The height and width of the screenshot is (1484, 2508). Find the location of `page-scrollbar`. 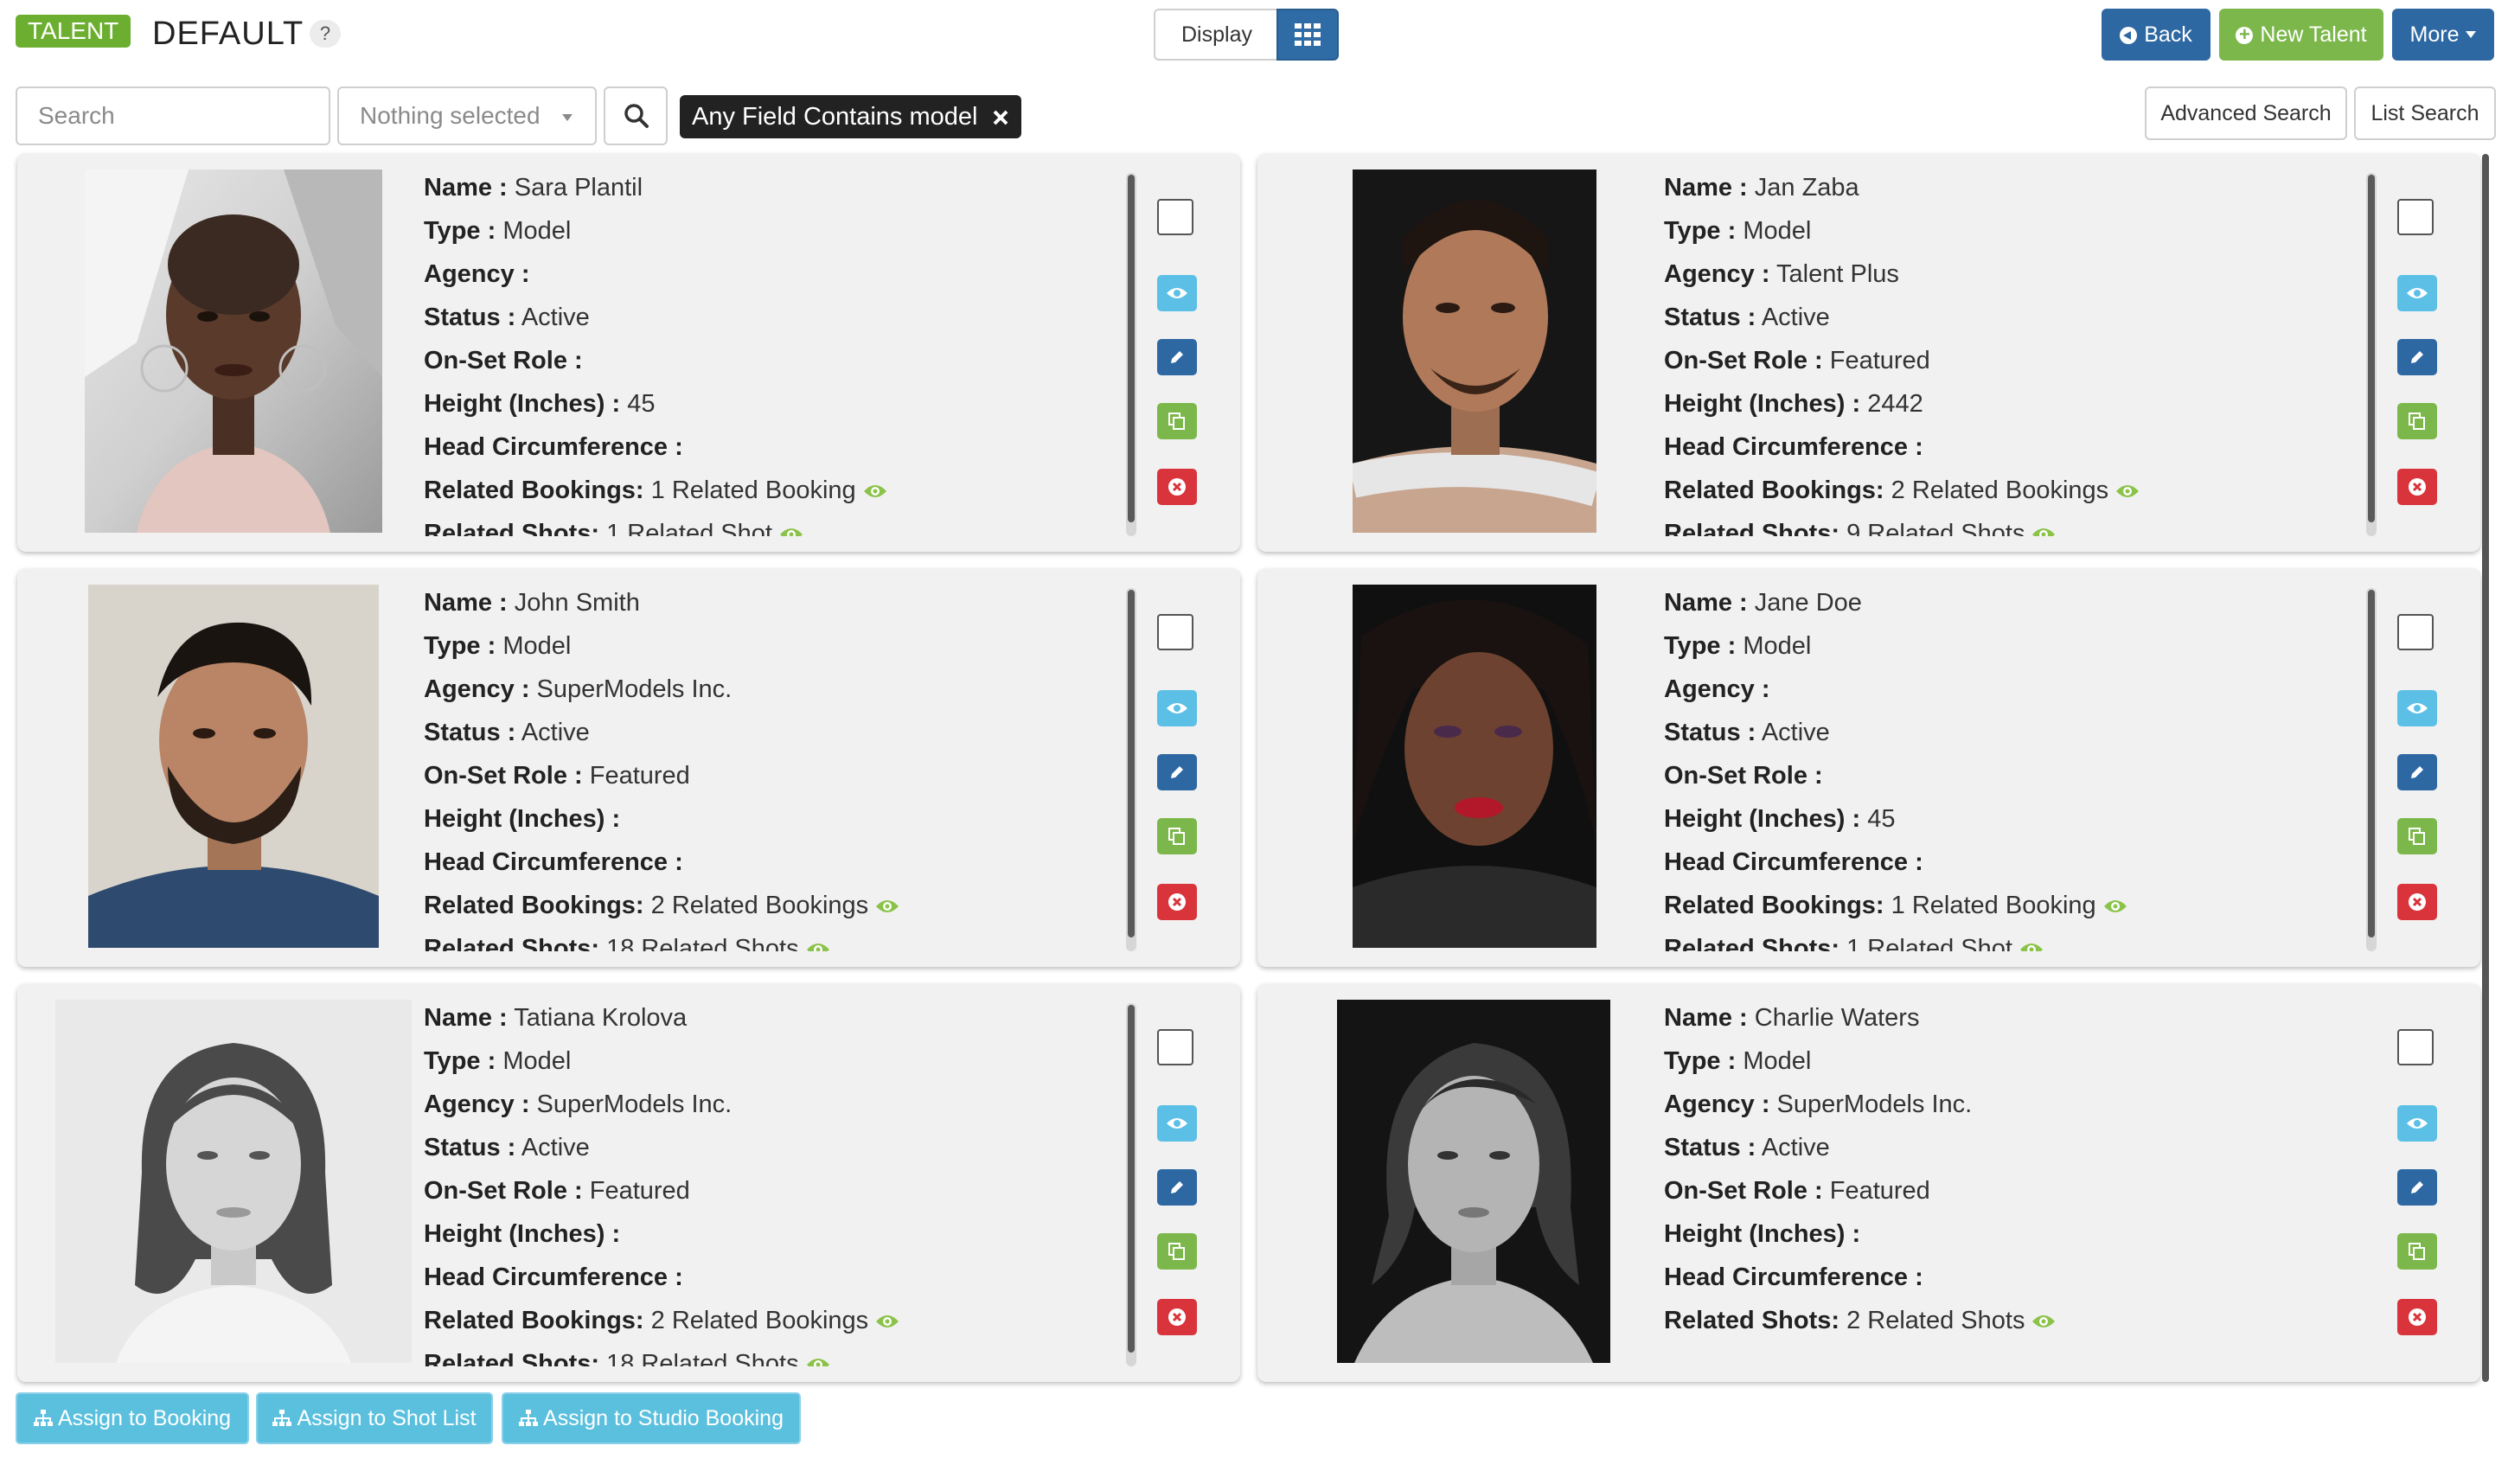

page-scrollbar is located at coordinates (2485, 768).